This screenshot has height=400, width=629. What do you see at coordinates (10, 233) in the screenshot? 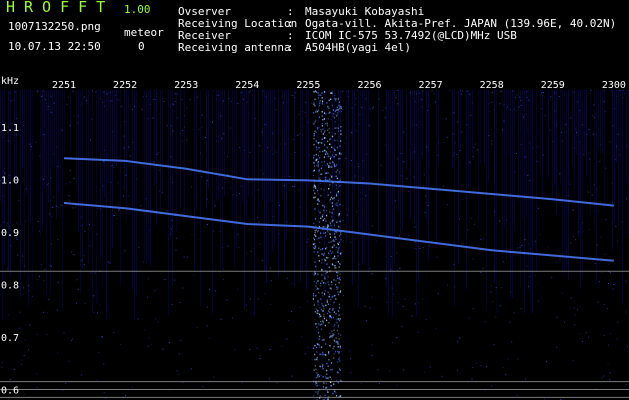
I see `y-tick-label: 0.9` at bounding box center [10, 233].